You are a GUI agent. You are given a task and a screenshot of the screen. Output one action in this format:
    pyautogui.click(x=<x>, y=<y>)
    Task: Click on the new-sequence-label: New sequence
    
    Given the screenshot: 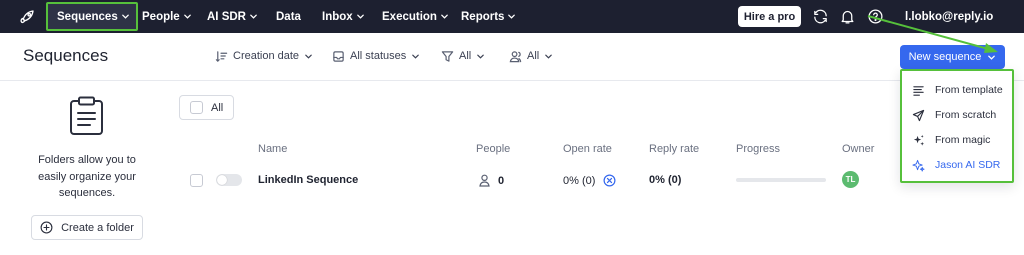 What is the action you would take?
    pyautogui.click(x=945, y=57)
    